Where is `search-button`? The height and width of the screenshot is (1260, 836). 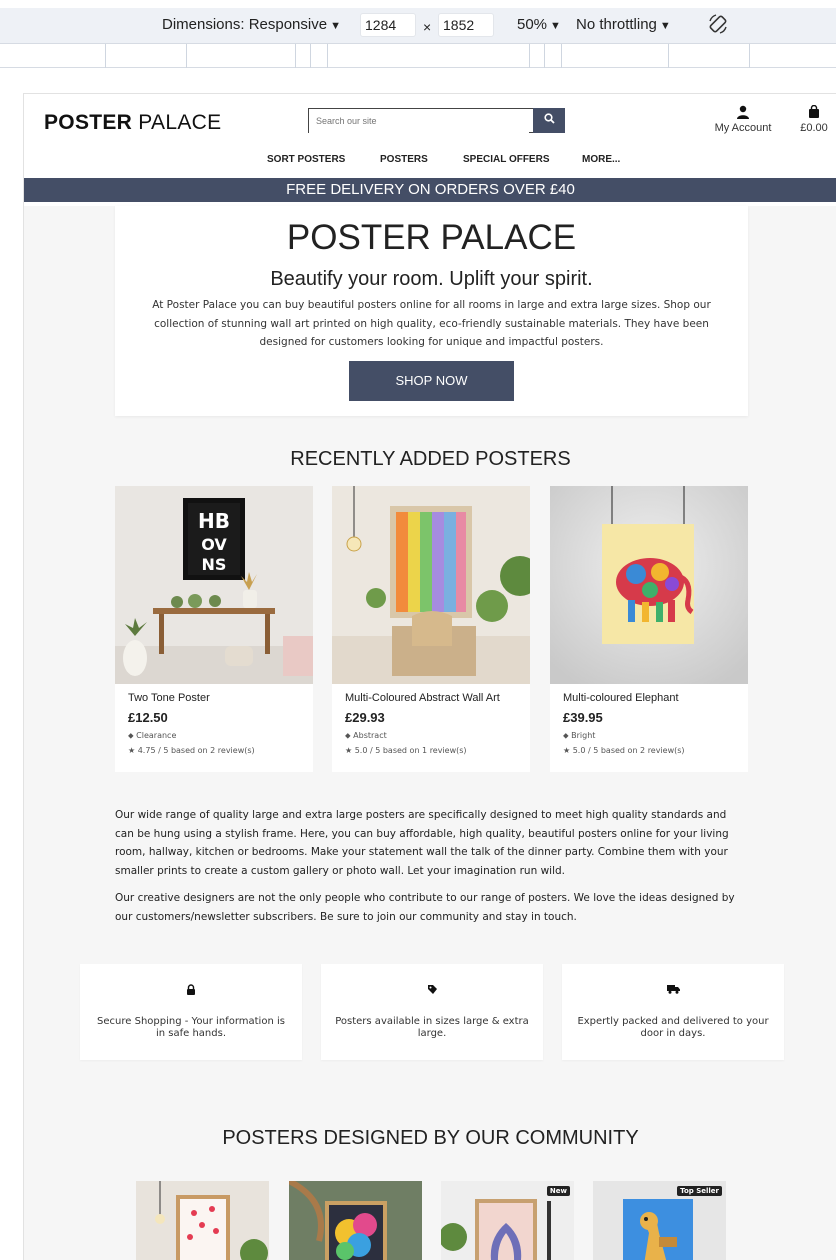 search-button is located at coordinates (549, 120).